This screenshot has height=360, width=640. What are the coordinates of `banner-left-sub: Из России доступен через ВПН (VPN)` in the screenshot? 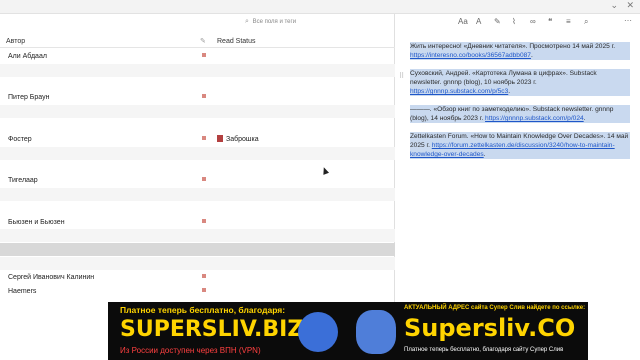 It's located at (190, 350).